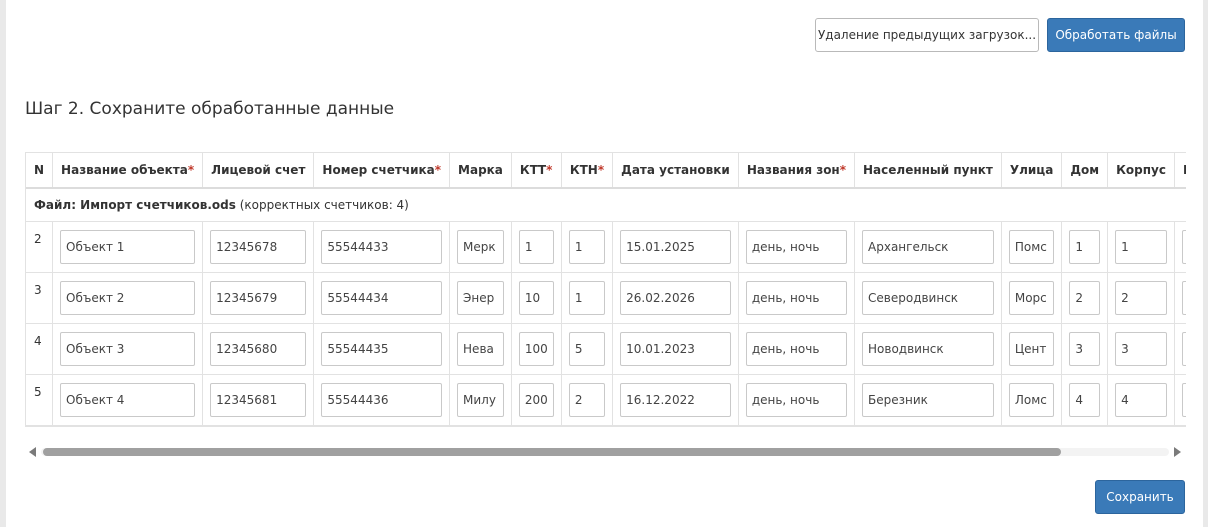  I want to click on meter-number-input: 55544434, so click(382, 297).